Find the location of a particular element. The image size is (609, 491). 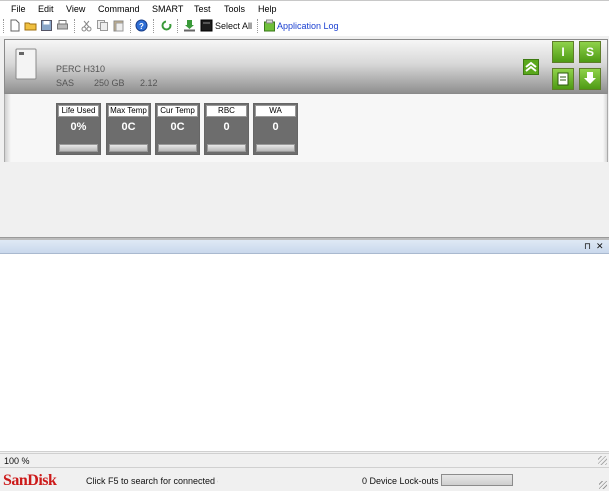

report-button is located at coordinates (563, 79).